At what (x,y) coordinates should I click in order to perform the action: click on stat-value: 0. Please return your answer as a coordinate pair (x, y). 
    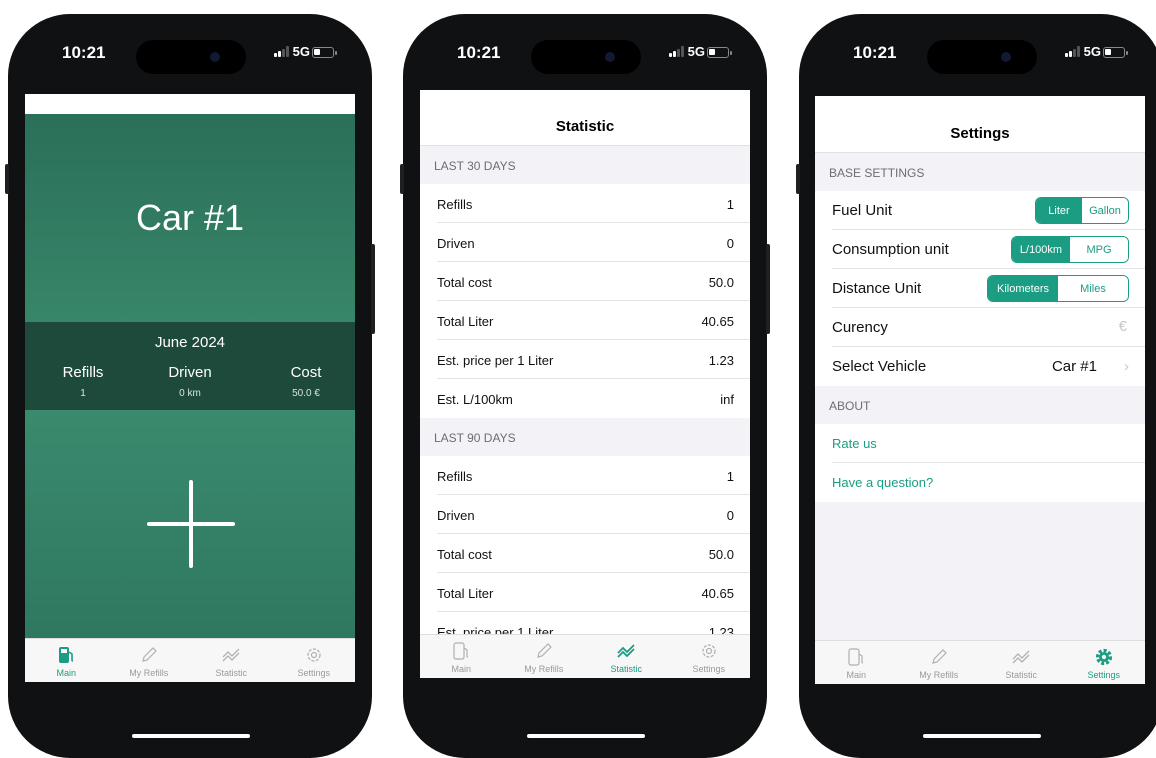
    Looking at the image, I should click on (730, 243).